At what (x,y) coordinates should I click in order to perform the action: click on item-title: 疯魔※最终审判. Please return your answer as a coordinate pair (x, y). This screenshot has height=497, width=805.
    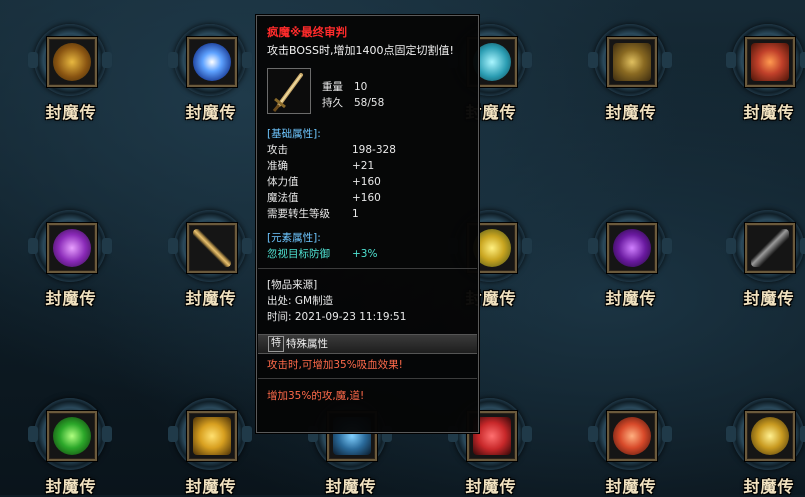
    Looking at the image, I should click on (307, 32).